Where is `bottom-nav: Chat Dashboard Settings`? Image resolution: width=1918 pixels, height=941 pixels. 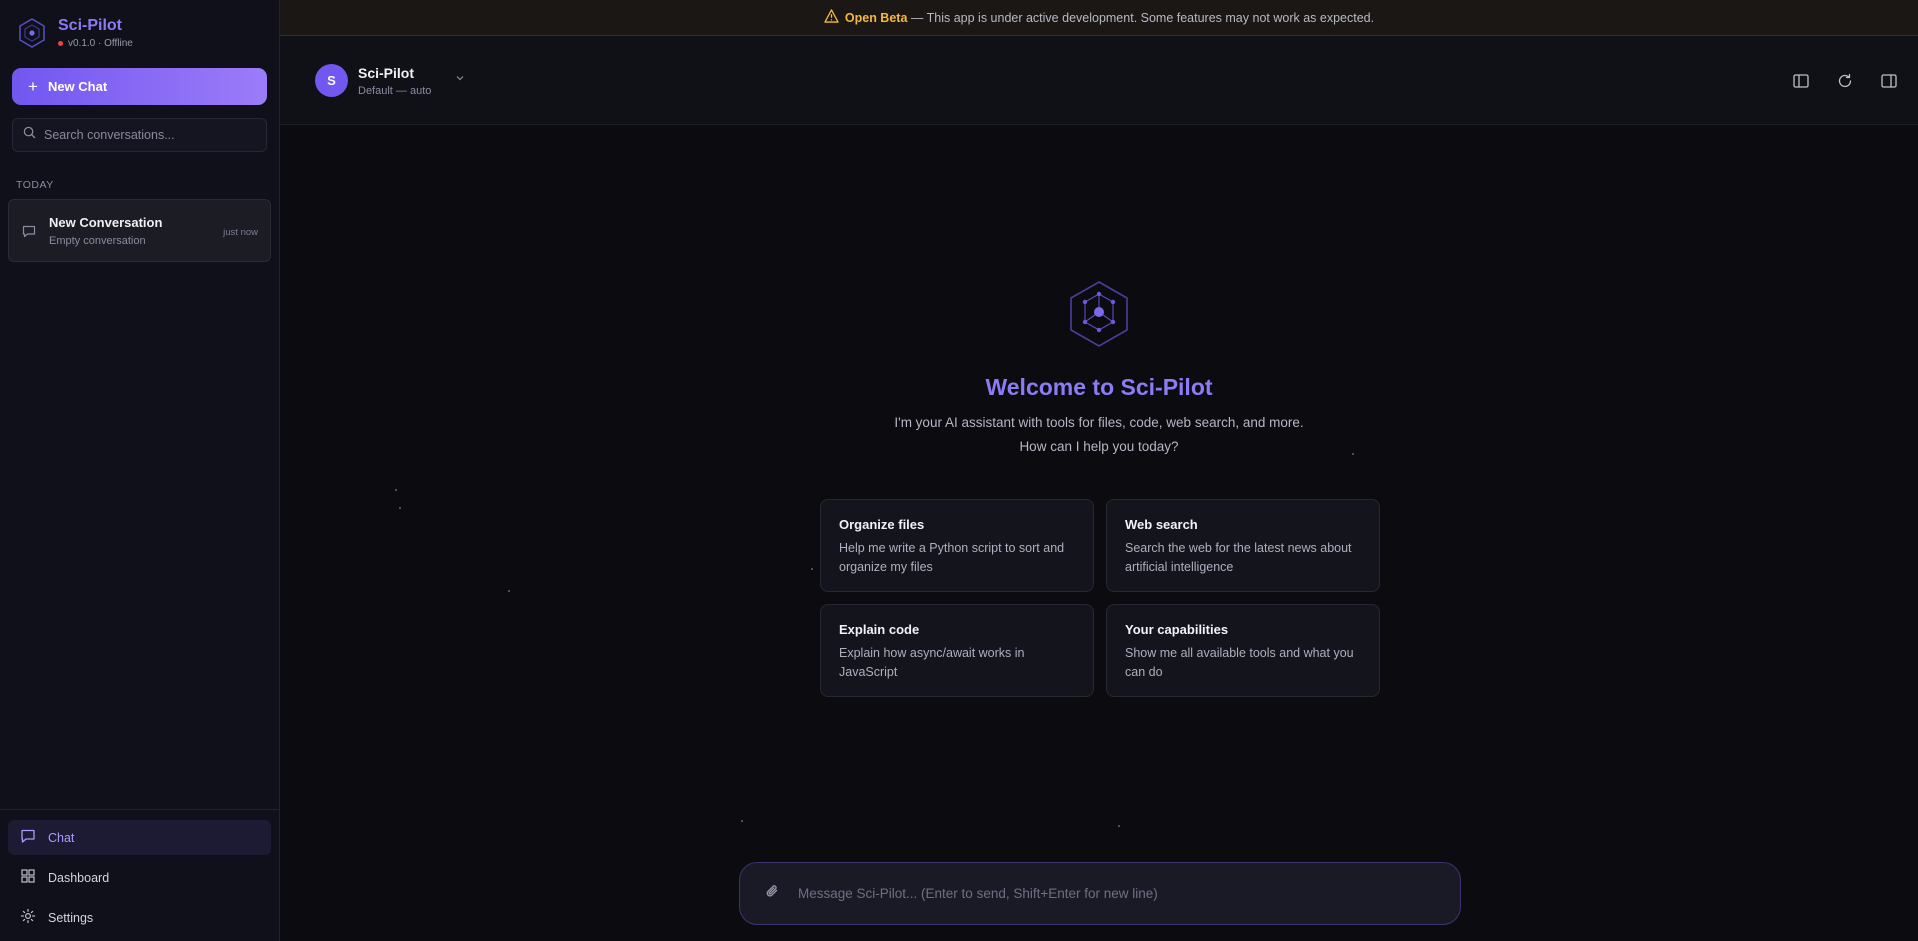
bottom-nav: Chat Dashboard Settings is located at coordinates (139, 874).